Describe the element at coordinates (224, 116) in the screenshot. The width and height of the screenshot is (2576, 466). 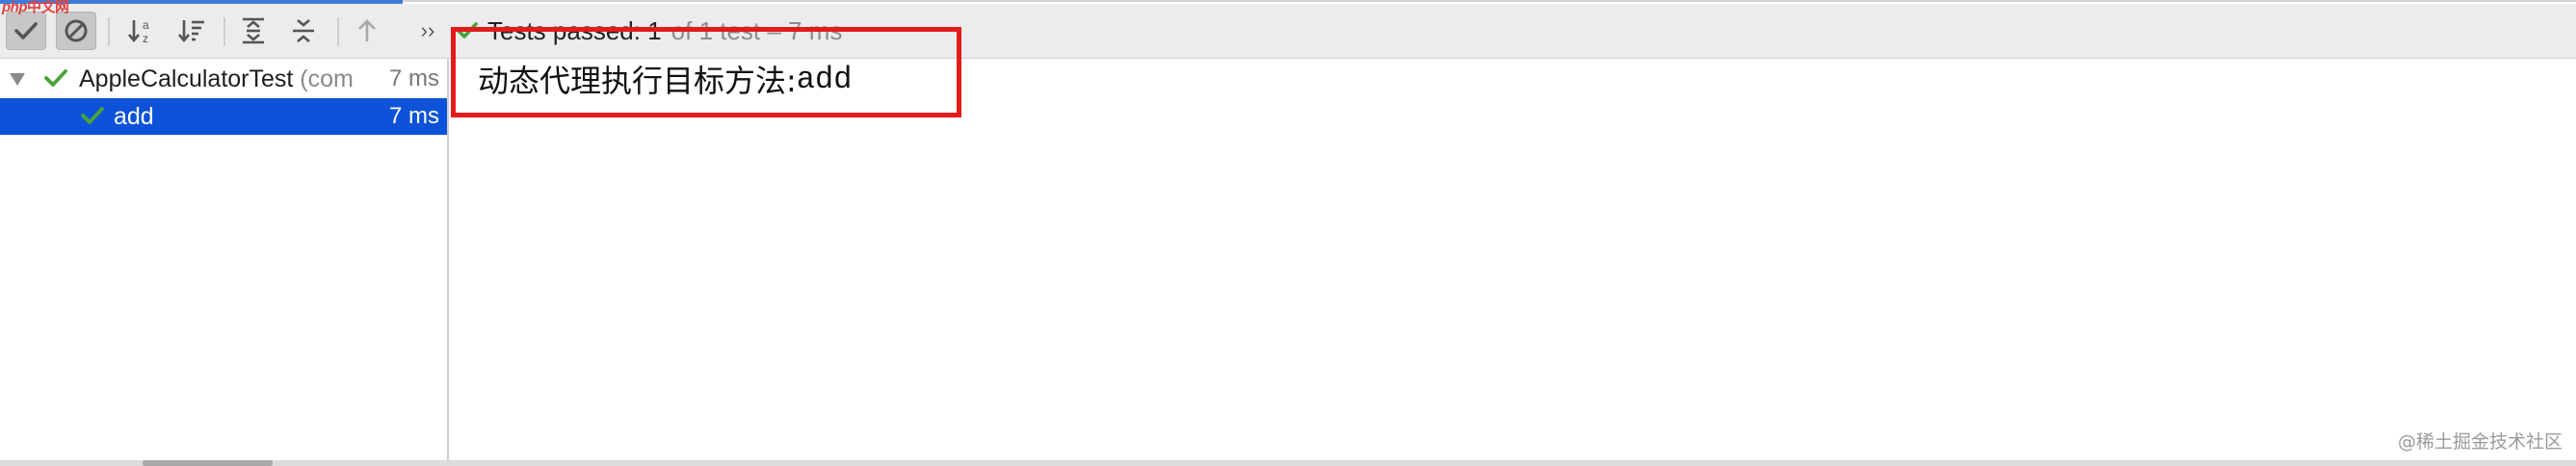
I see `tree-child-node: add 7 ms` at that location.